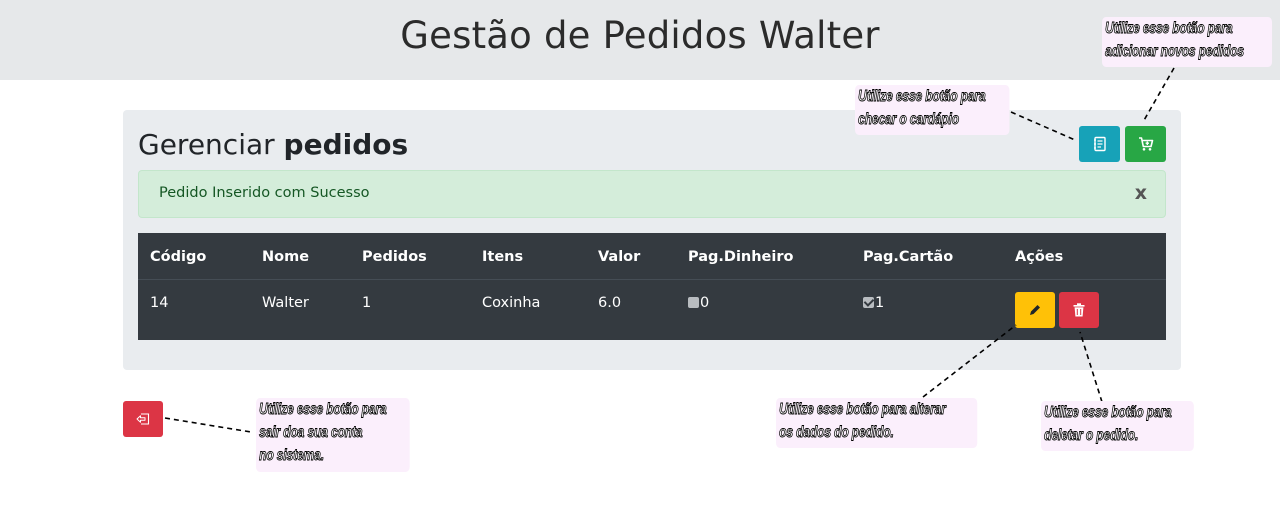 The width and height of the screenshot is (1280, 527). Describe the element at coordinates (836, 433) in the screenshot. I see `annotation-edit-line-2: os dados do pedido.` at that location.